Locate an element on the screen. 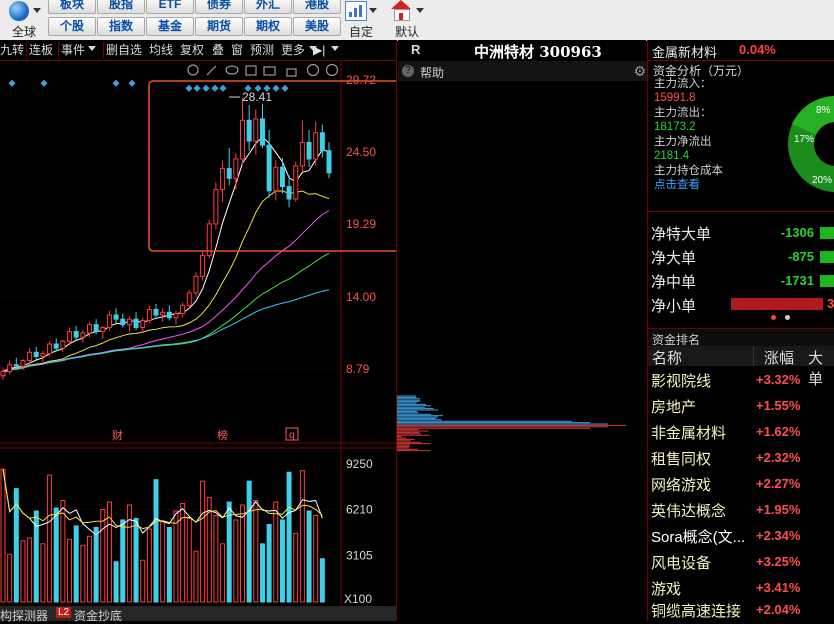 The image size is (834, 624). volume-axis-label: 3105 is located at coordinates (359, 556).